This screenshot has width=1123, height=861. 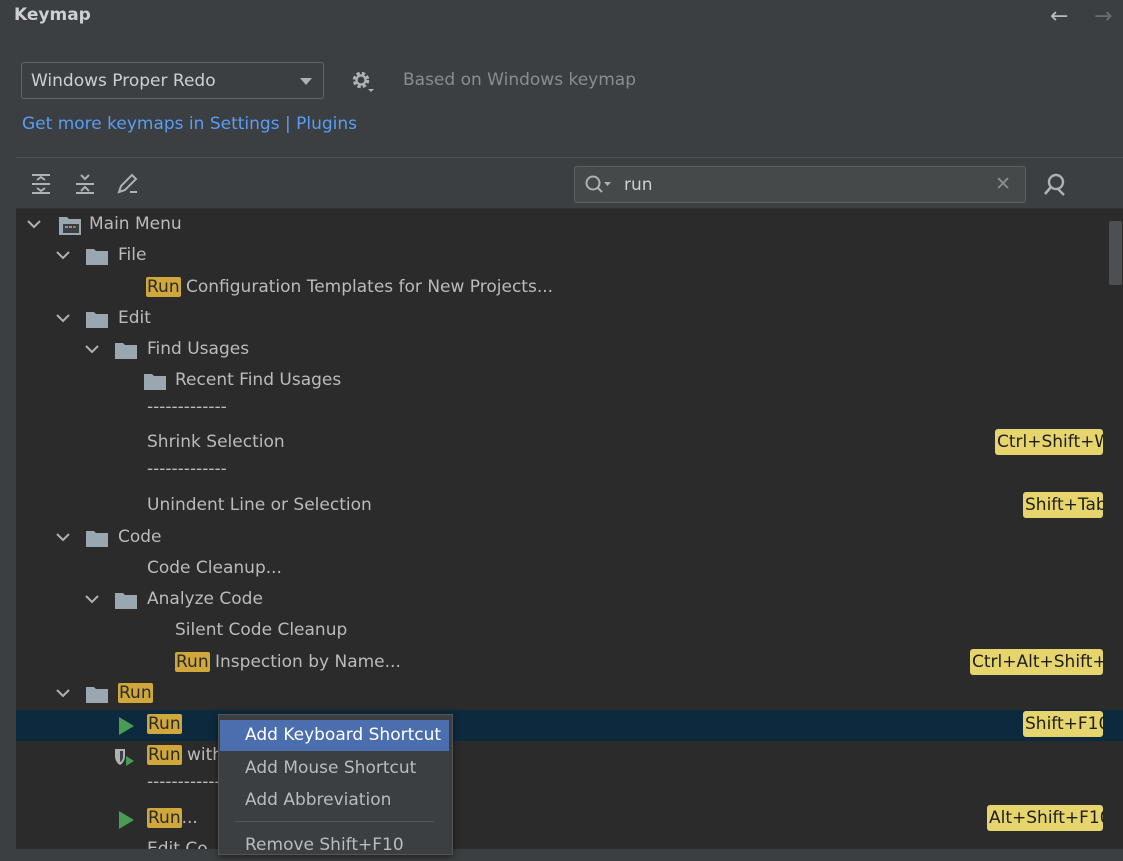 I want to click on tree-row-silent-cleanup: Silent Code Cleanup, so click(x=569, y=631).